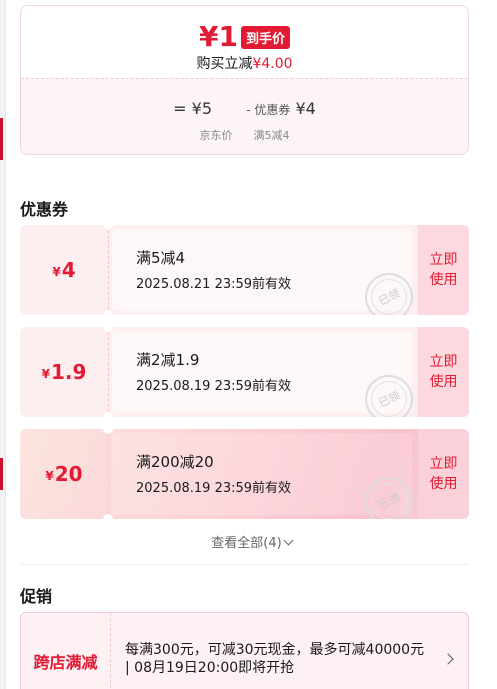  Describe the element at coordinates (64, 372) in the screenshot. I see `coupon-amount: ¥1.9` at that location.